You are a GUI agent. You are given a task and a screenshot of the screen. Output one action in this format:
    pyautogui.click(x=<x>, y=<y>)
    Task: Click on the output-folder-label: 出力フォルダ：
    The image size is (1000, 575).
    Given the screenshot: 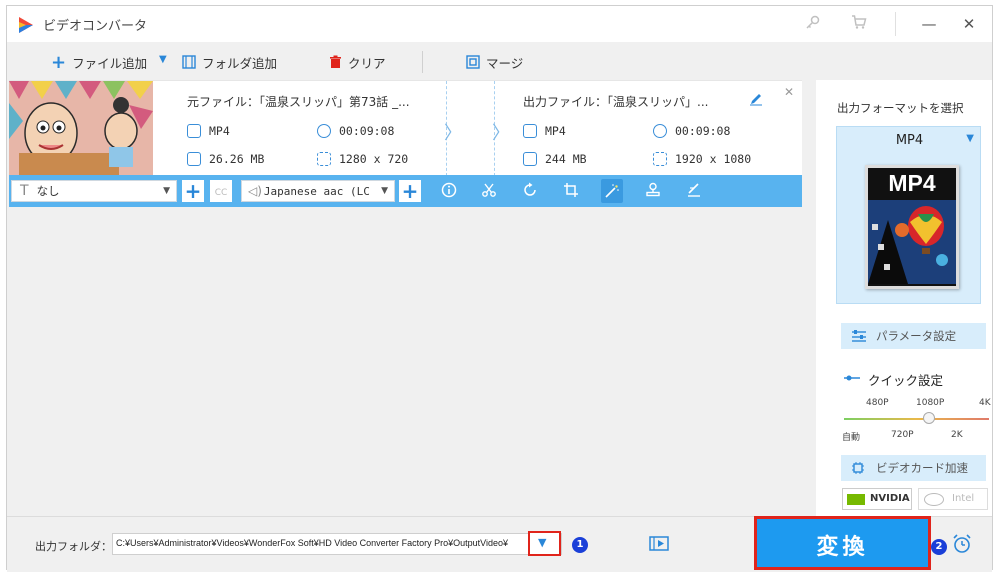 What is the action you would take?
    pyautogui.click(x=73, y=546)
    